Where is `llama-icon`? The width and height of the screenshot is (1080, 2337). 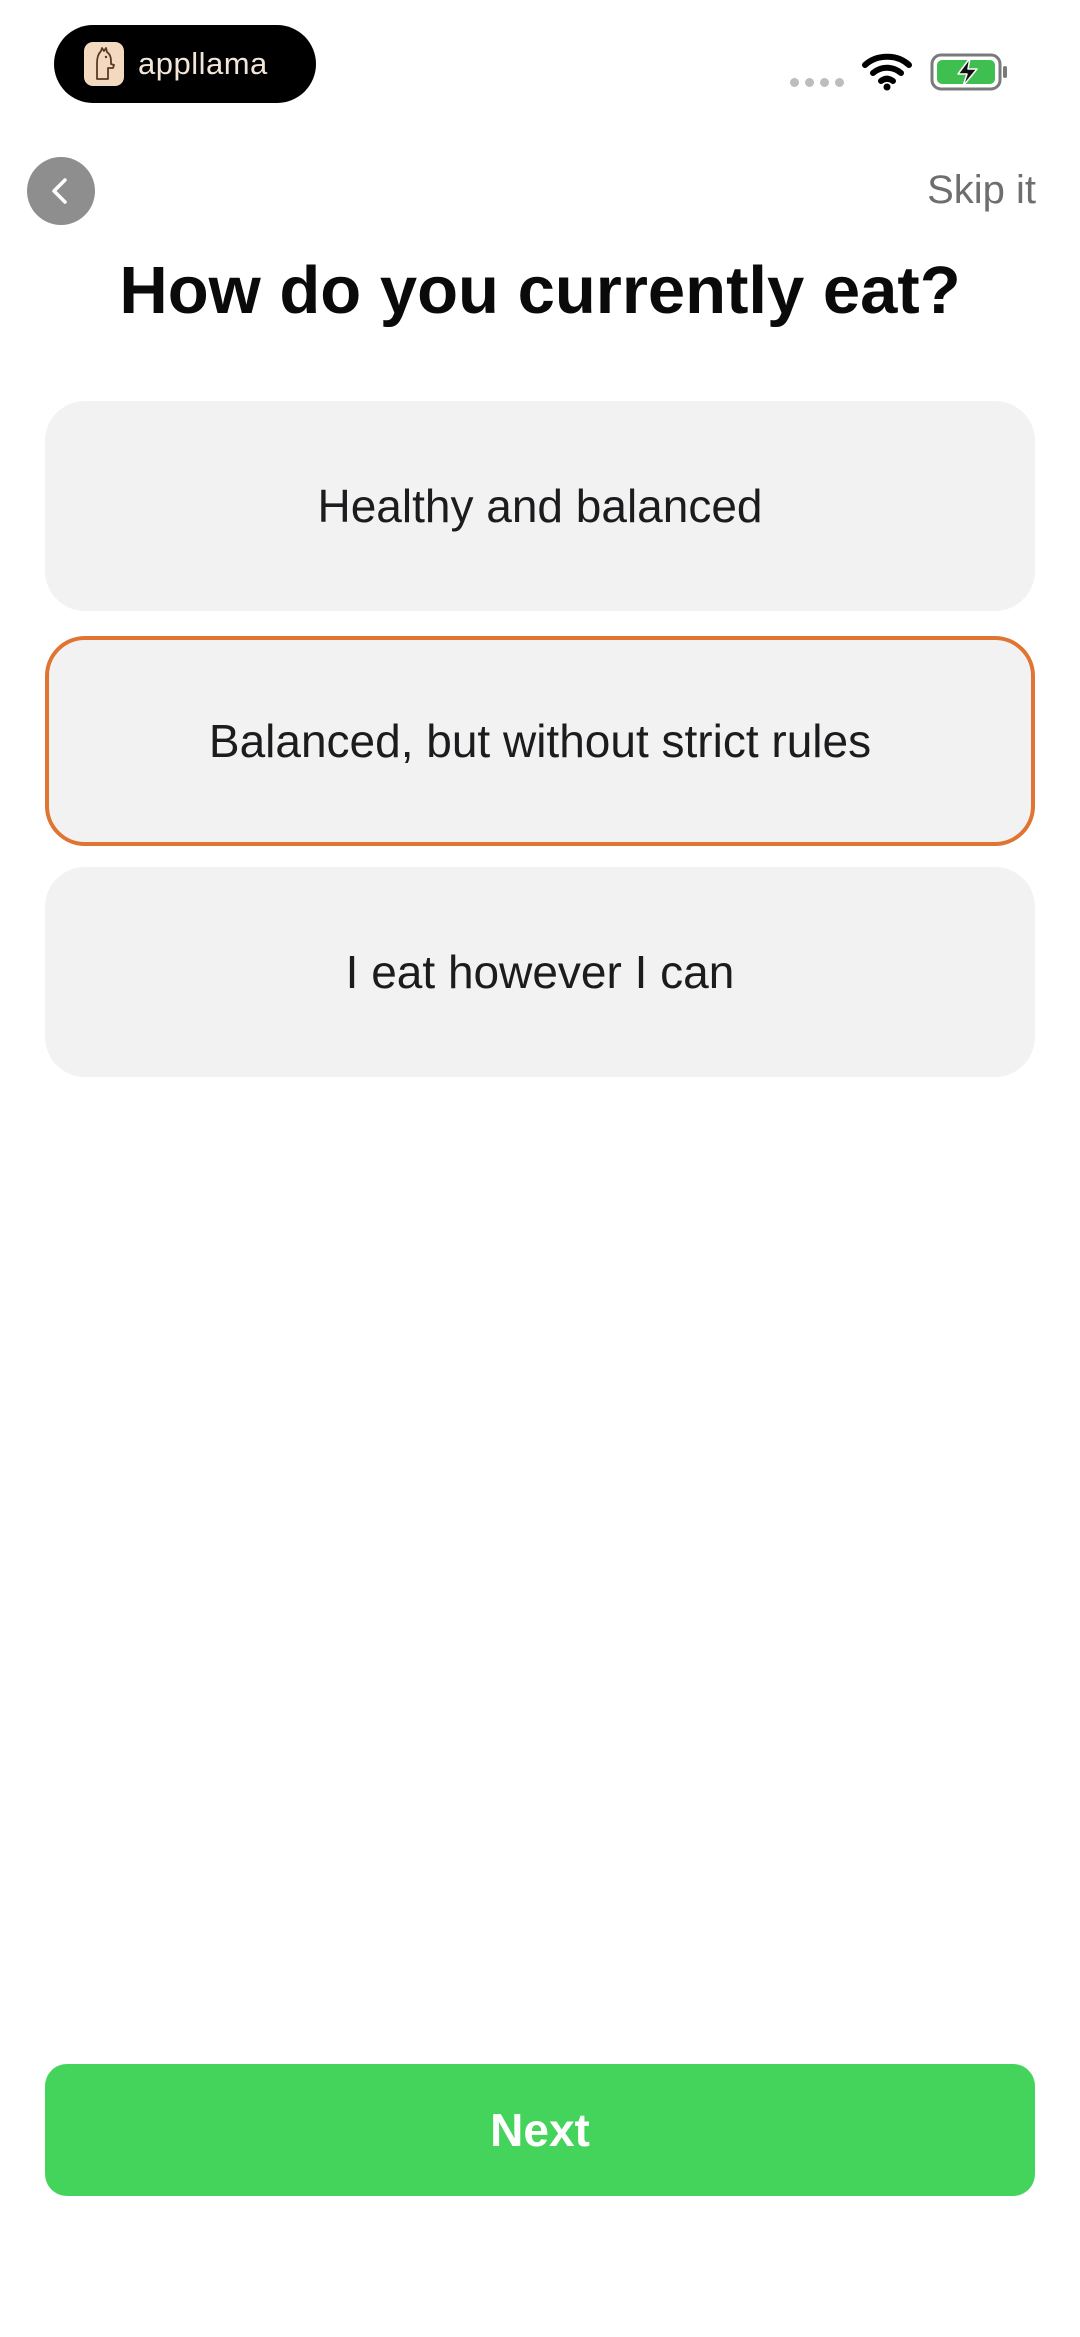
llama-icon is located at coordinates (104, 64).